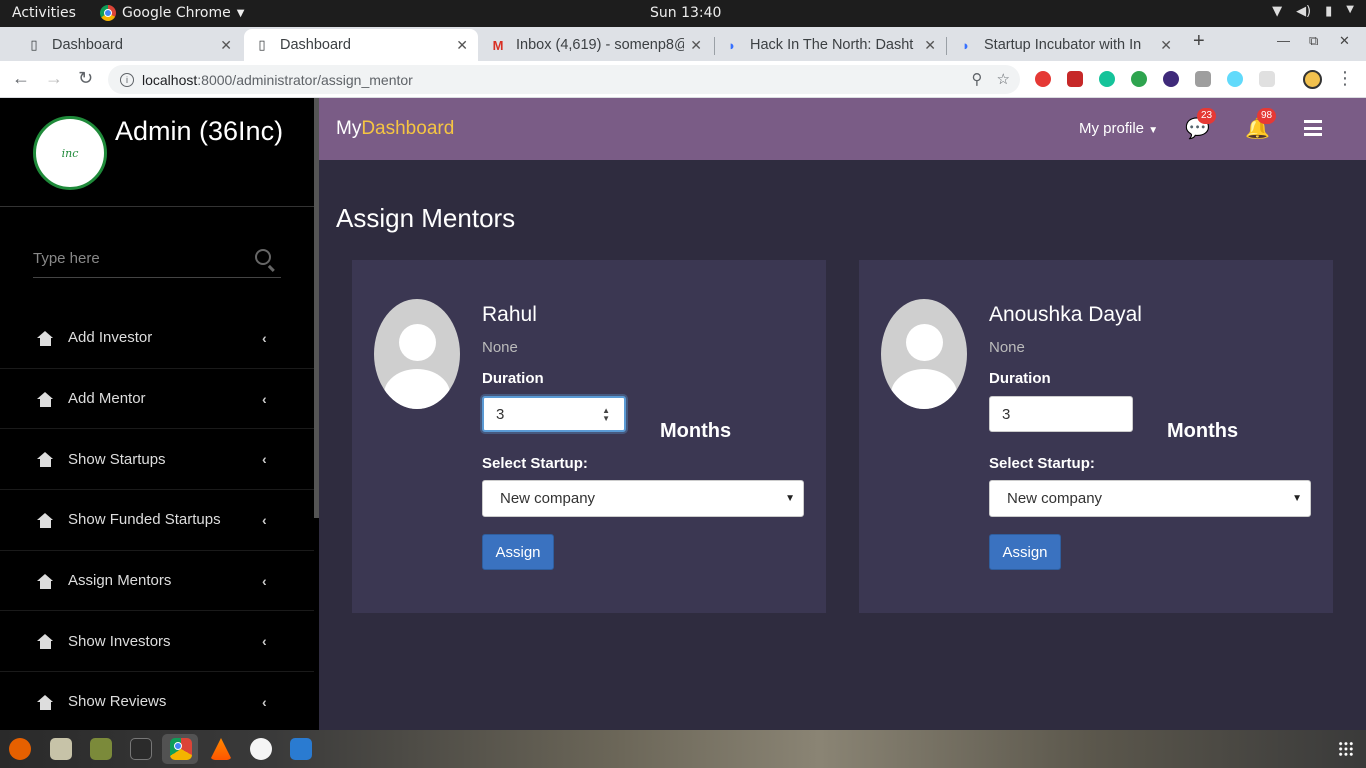  I want to click on menu-toggle-icon, so click(1313, 130).